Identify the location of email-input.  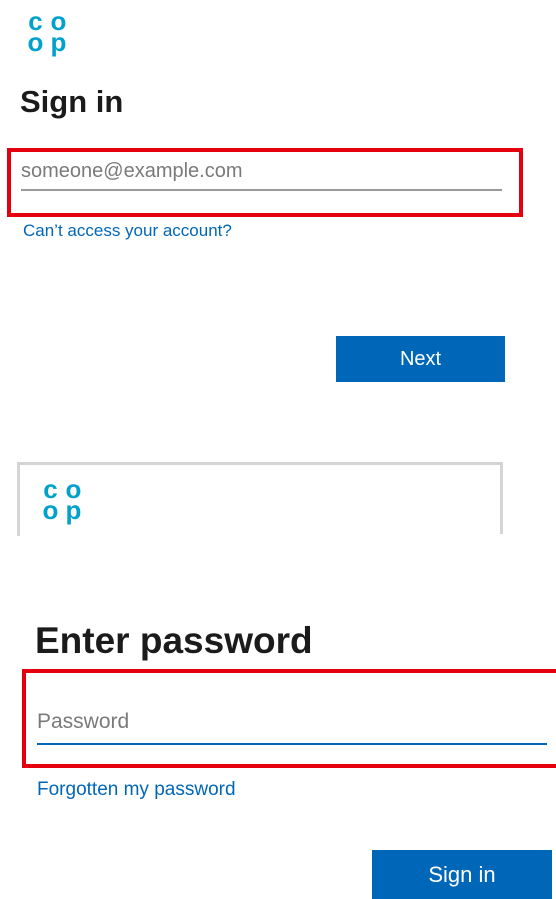
(261, 172).